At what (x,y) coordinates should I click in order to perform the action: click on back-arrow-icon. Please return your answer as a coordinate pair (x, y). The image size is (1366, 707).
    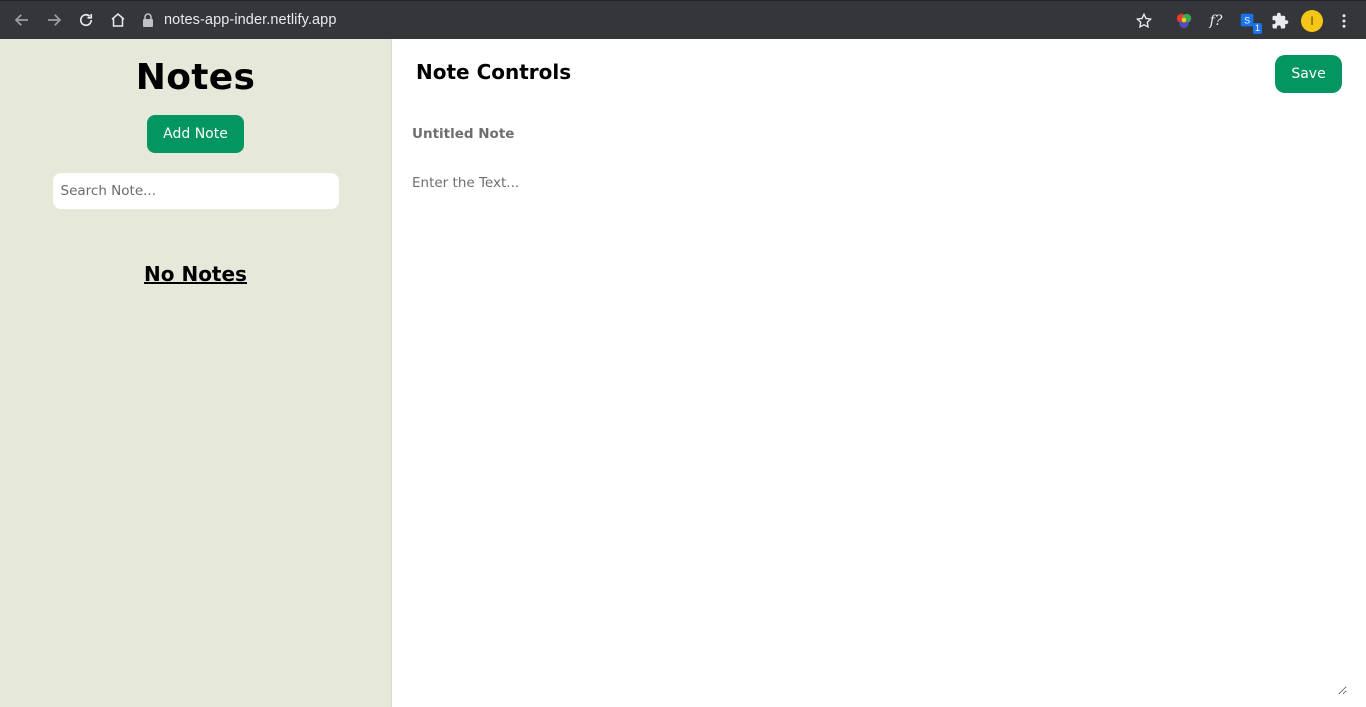
    Looking at the image, I should click on (21, 20).